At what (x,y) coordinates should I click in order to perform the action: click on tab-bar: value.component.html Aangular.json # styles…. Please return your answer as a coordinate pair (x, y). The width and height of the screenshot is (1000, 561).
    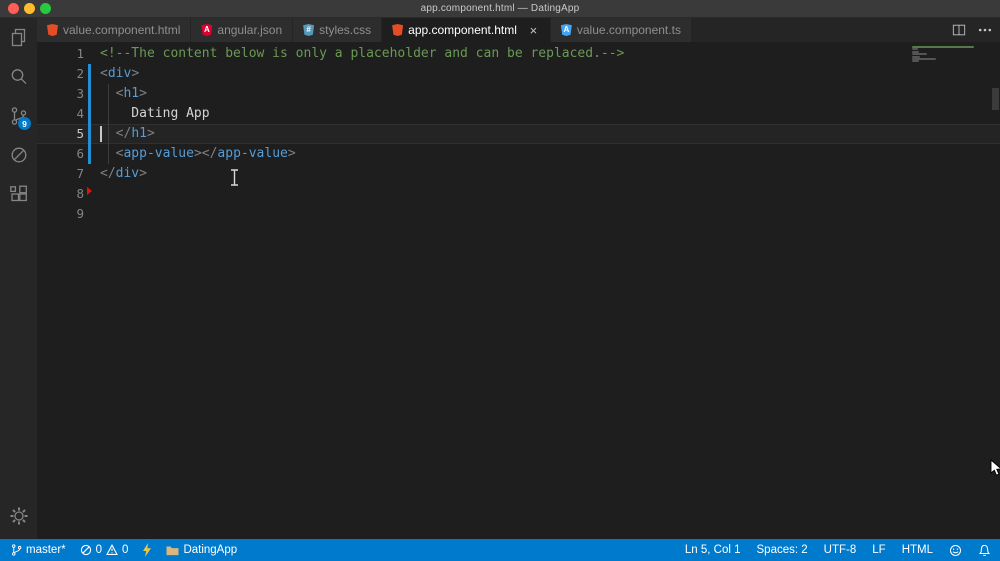
    Looking at the image, I should click on (518, 30).